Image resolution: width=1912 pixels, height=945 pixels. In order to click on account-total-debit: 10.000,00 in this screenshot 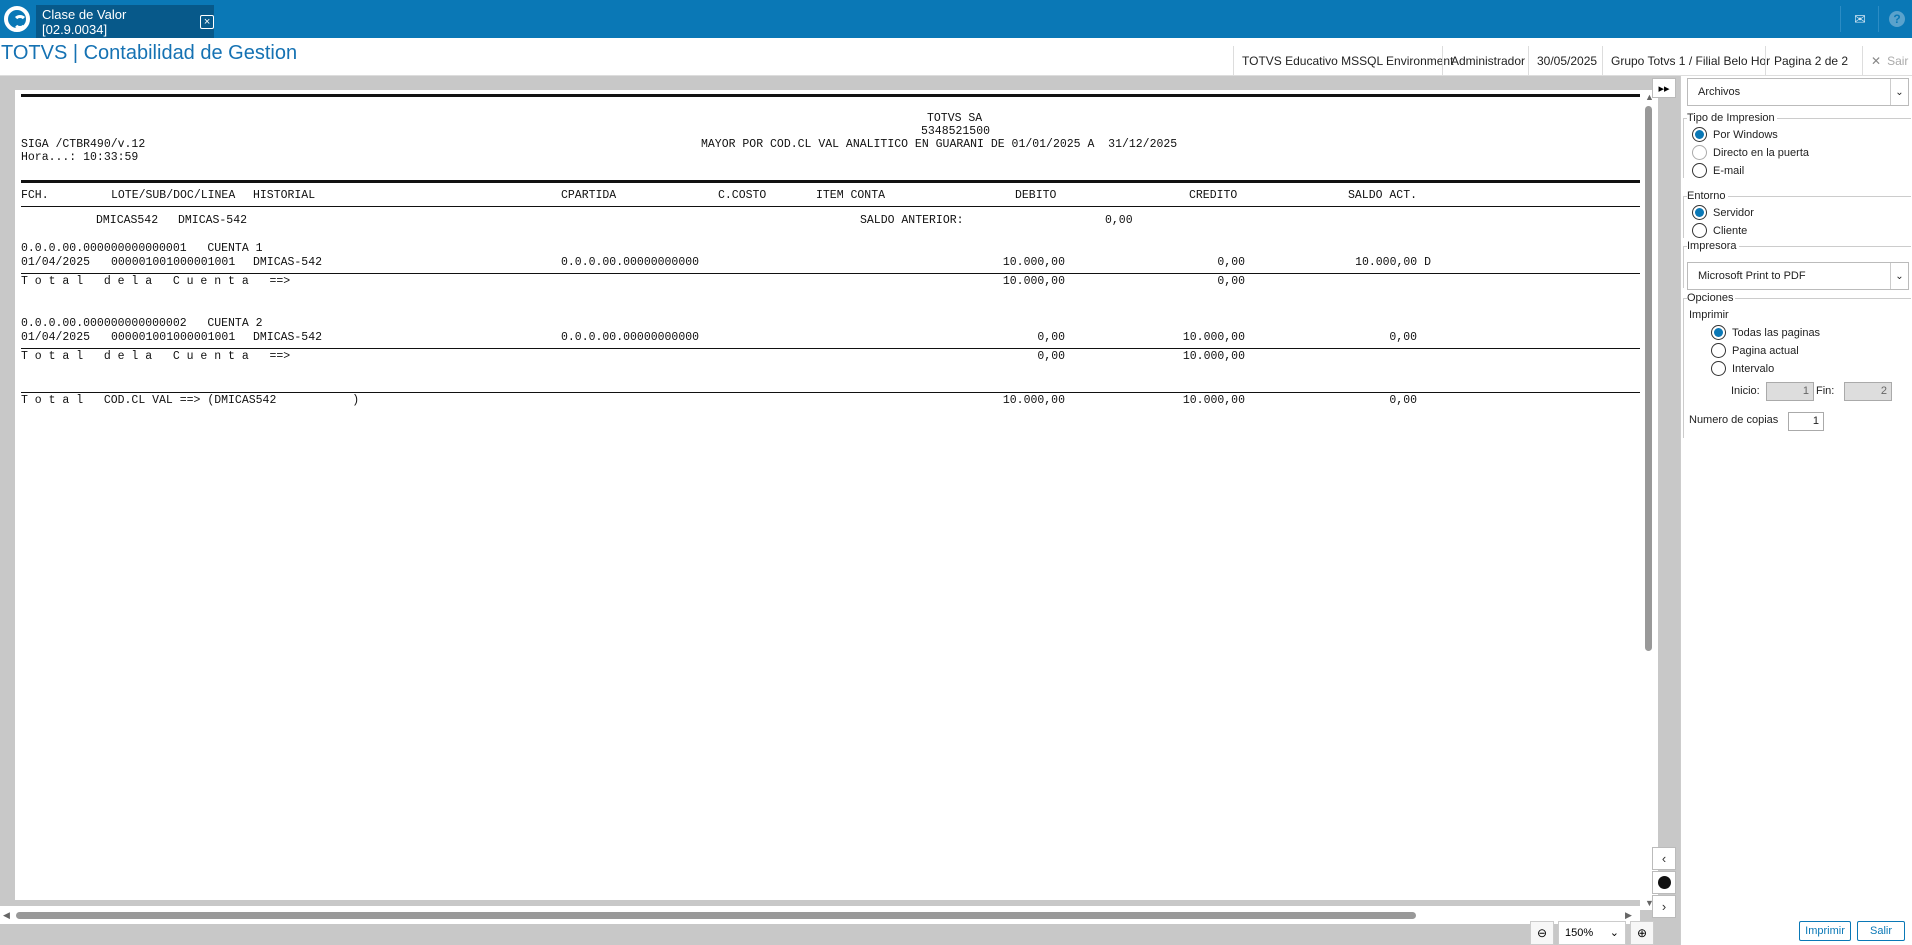, I will do `click(1033, 281)`.